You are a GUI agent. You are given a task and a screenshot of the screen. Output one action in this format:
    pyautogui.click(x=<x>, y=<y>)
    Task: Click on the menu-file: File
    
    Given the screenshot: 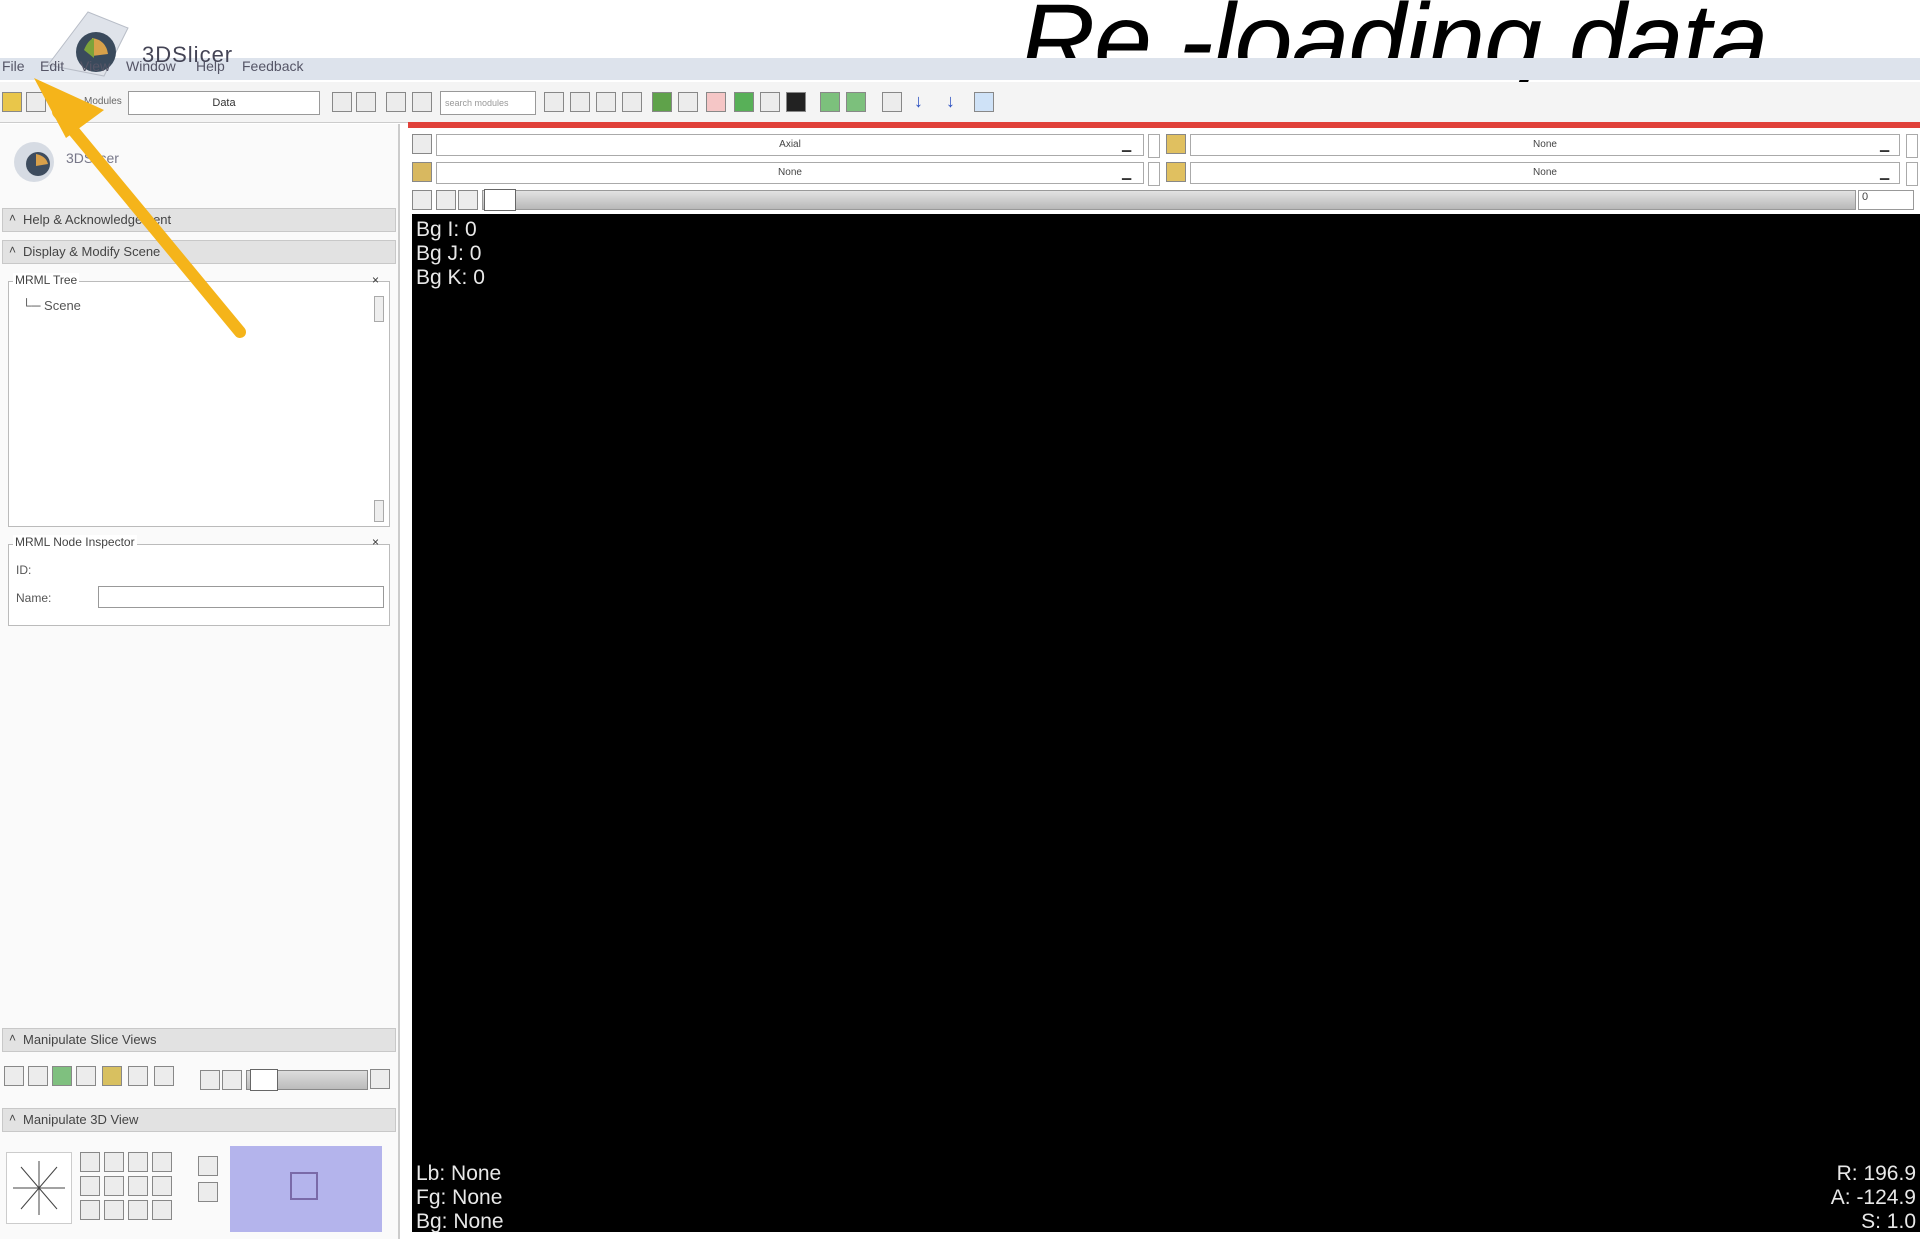 What is the action you would take?
    pyautogui.click(x=13, y=66)
    